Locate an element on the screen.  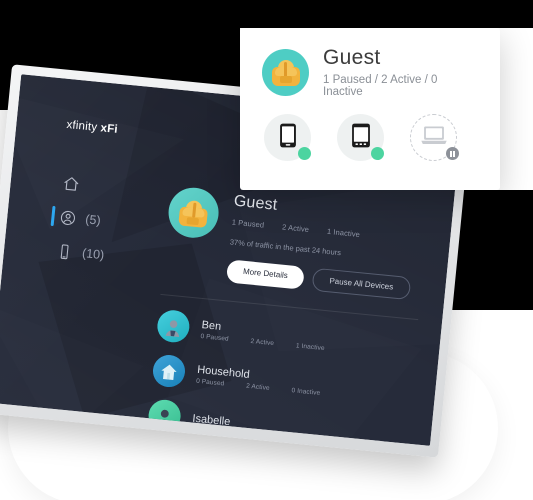
list-item-text: Household 0 Paused 2 Active 0 Inactive is located at coordinates (304, 384).